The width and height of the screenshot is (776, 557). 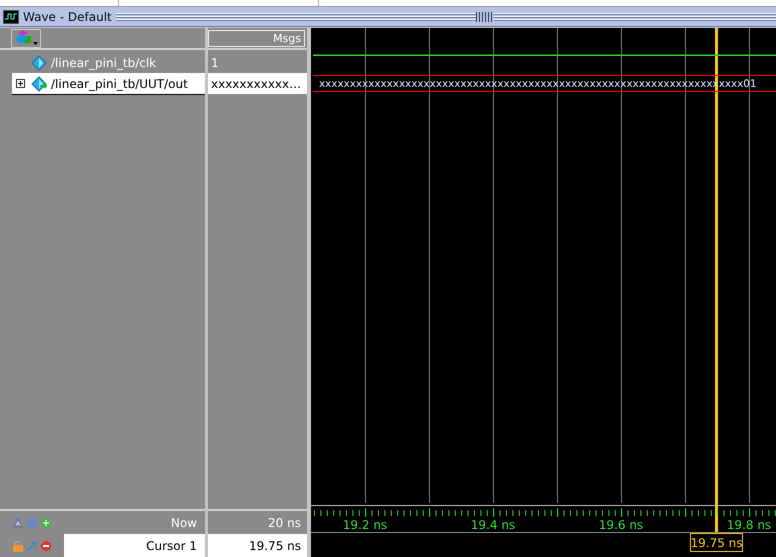 I want to click on window-title: Wave - Default, so click(x=67, y=17).